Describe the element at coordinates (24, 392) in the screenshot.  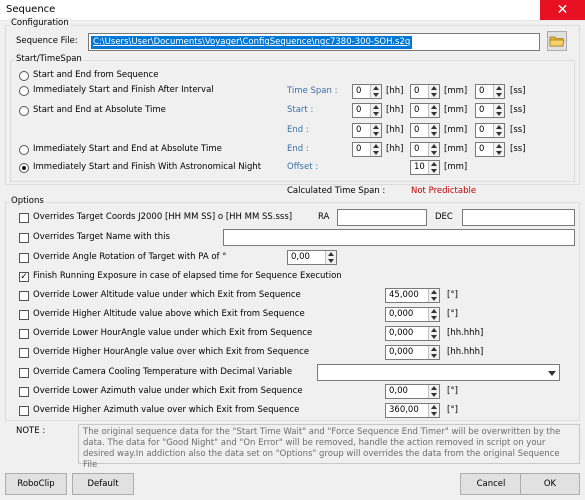
I see `lower-azimuth-checkbox` at that location.